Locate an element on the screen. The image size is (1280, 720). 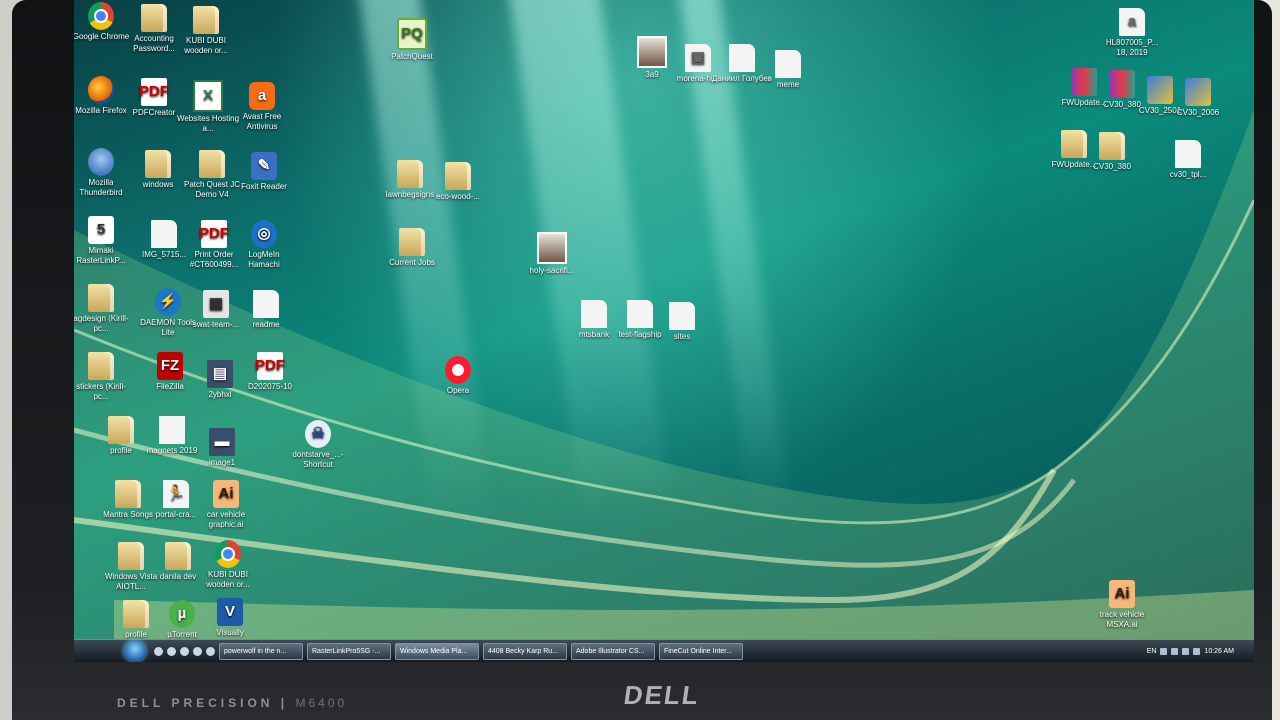
volume-icon is located at coordinates (1175, 651).